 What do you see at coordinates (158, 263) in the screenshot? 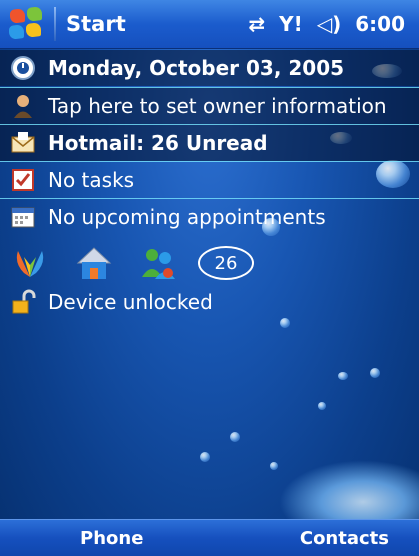
I see `messenger-contacts-icon` at bounding box center [158, 263].